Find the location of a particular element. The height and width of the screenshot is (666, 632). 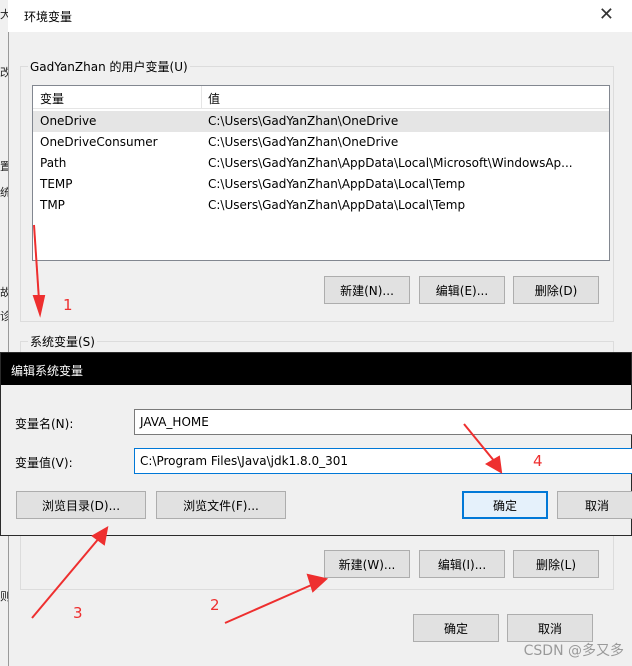

annotation-number-4: 4 is located at coordinates (538, 461).